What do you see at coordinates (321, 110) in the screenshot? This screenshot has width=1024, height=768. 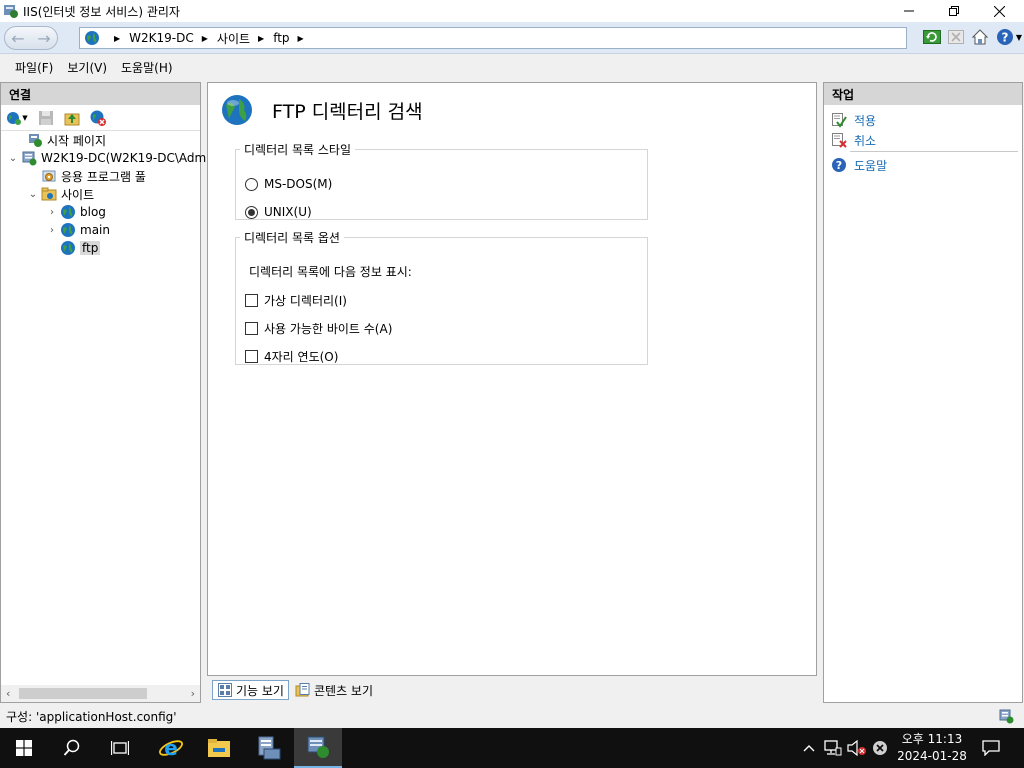 I see `page-header: FTP 디렉터리 검색` at bounding box center [321, 110].